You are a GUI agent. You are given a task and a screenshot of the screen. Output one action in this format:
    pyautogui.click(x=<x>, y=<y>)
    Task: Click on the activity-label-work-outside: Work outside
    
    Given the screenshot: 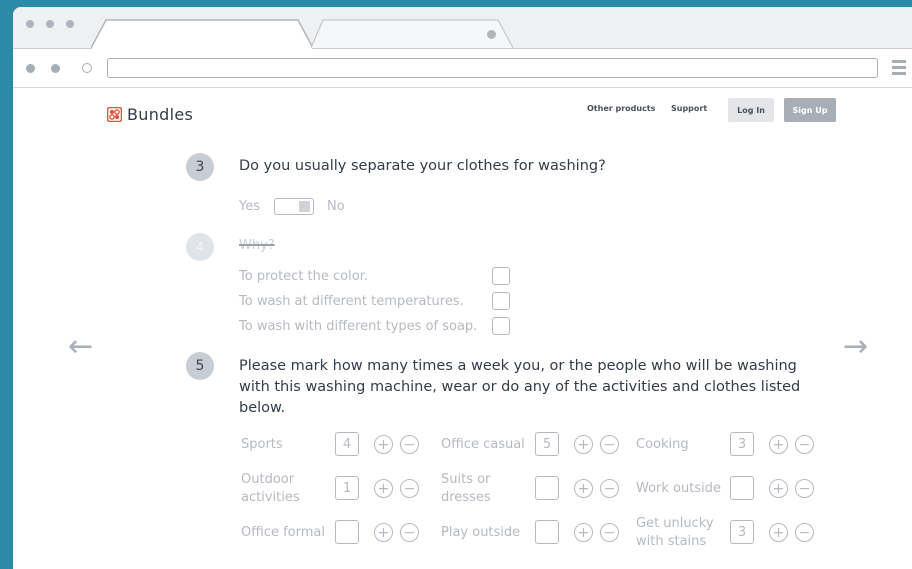 What is the action you would take?
    pyautogui.click(x=678, y=488)
    